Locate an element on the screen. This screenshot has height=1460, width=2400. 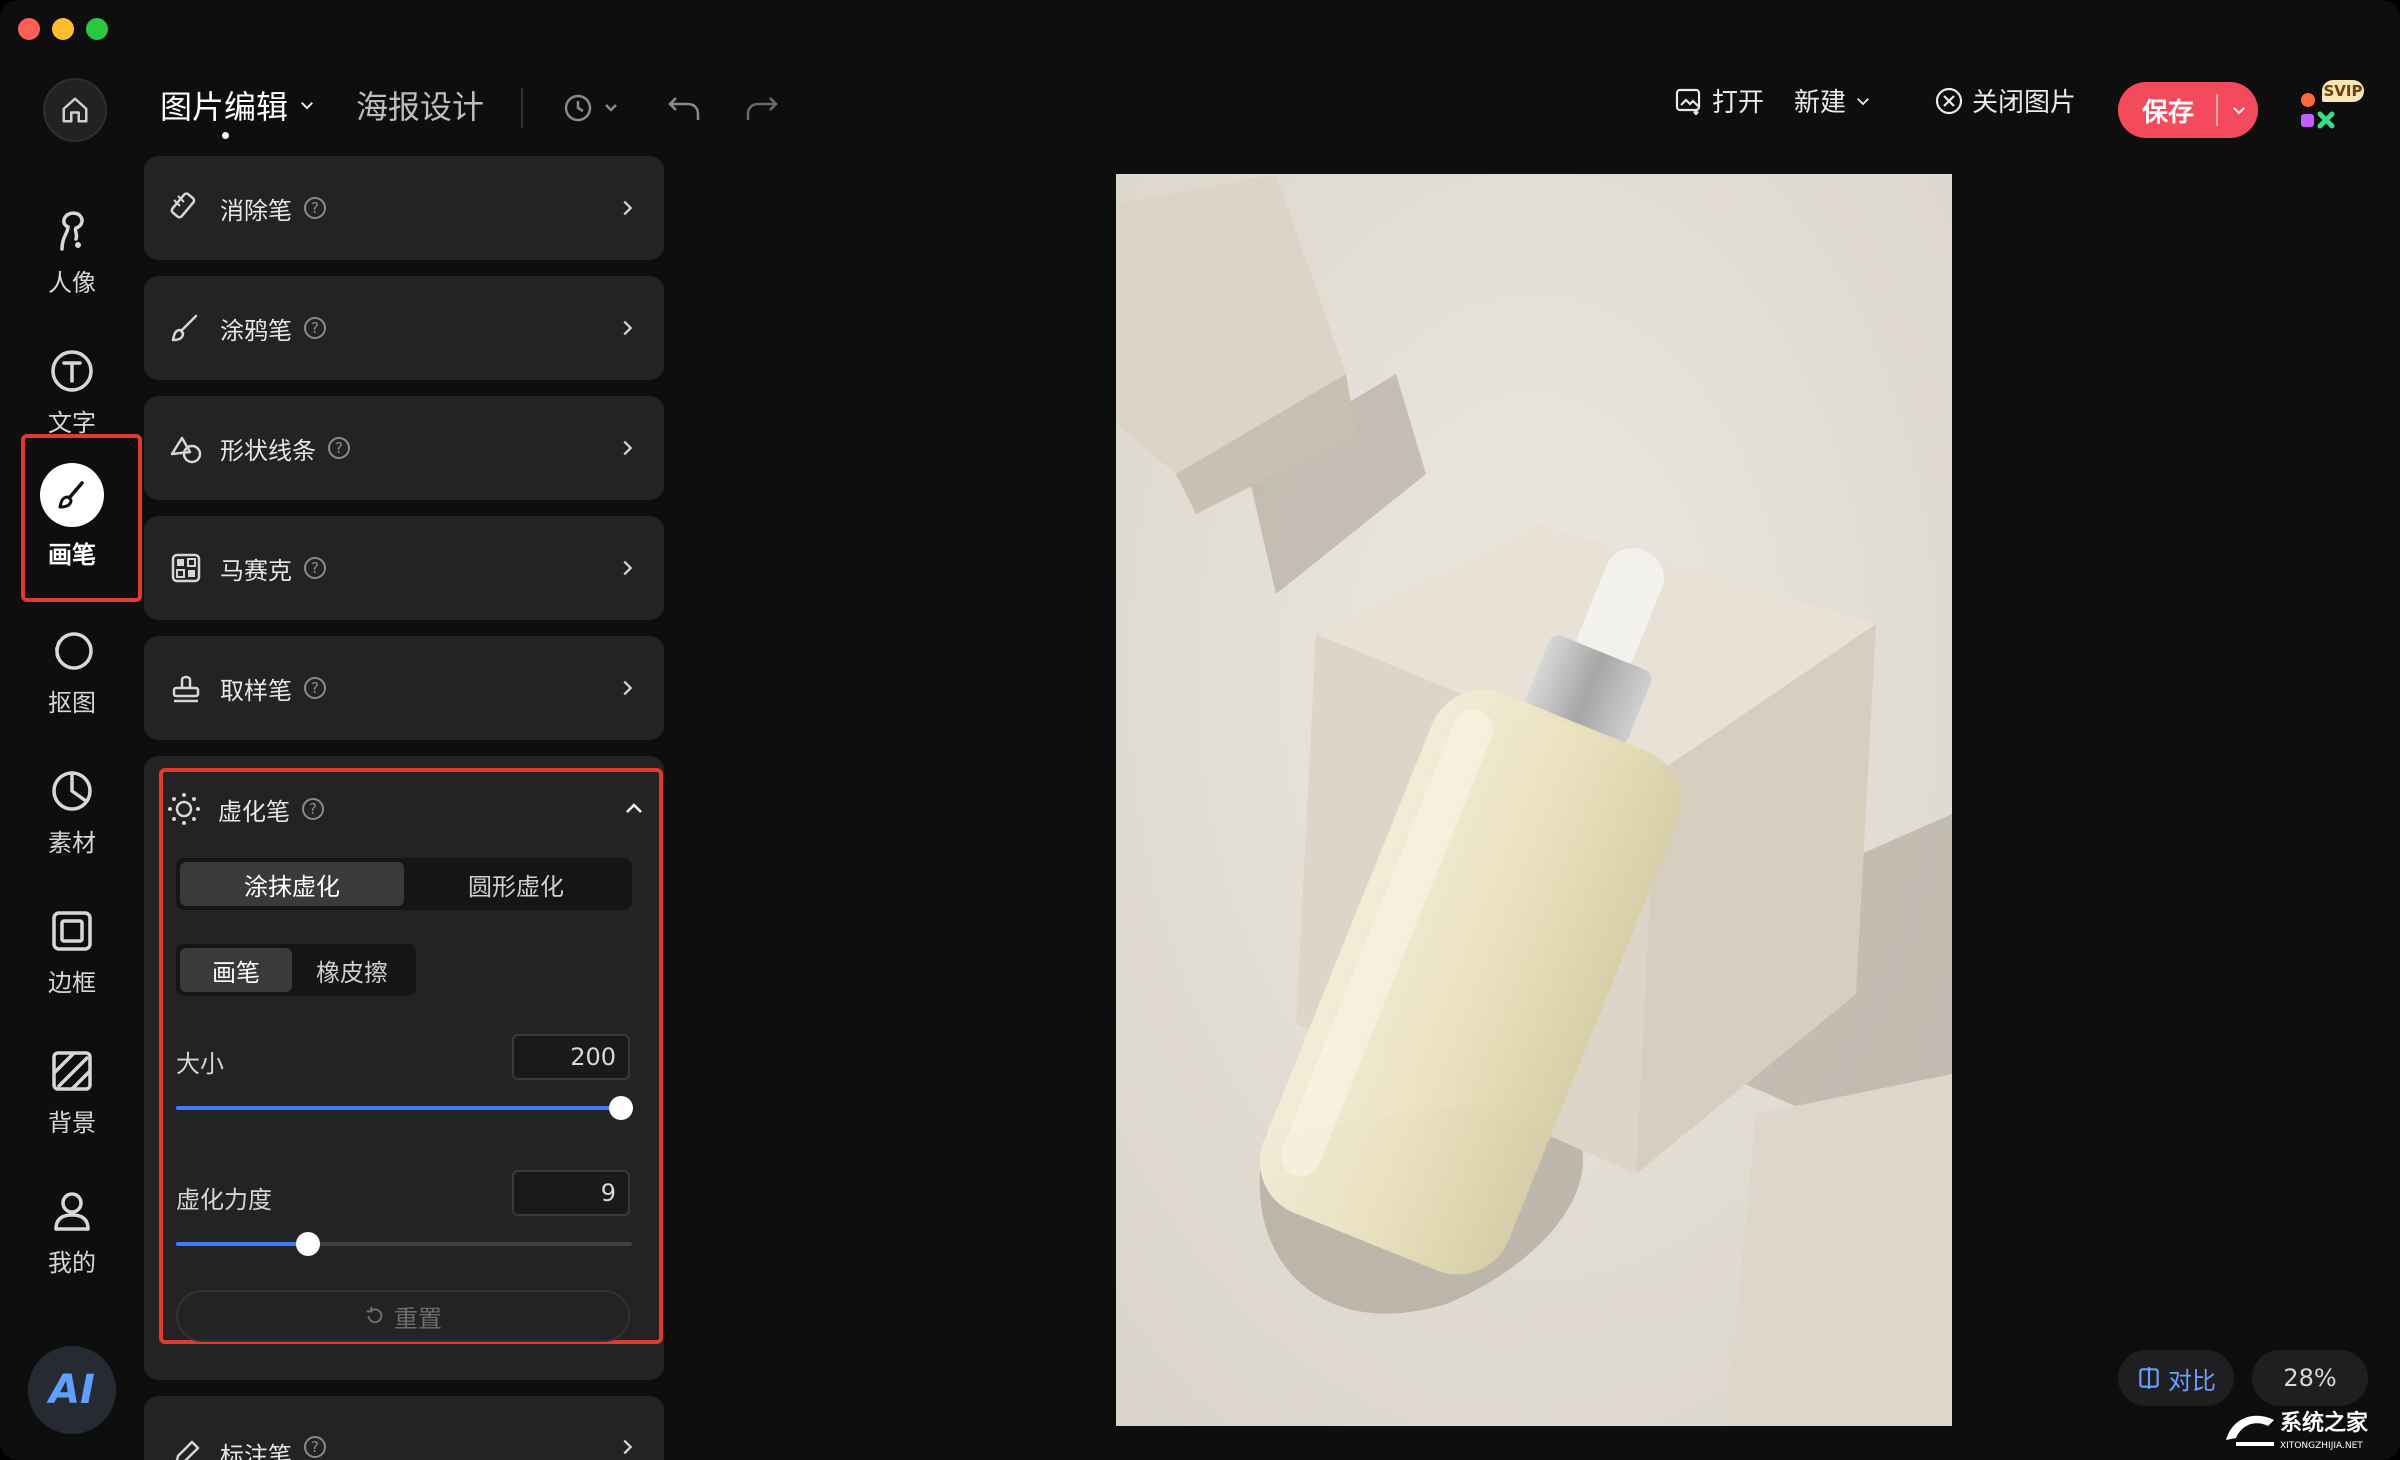
tab-label: 图片编辑 is located at coordinates (224, 107).